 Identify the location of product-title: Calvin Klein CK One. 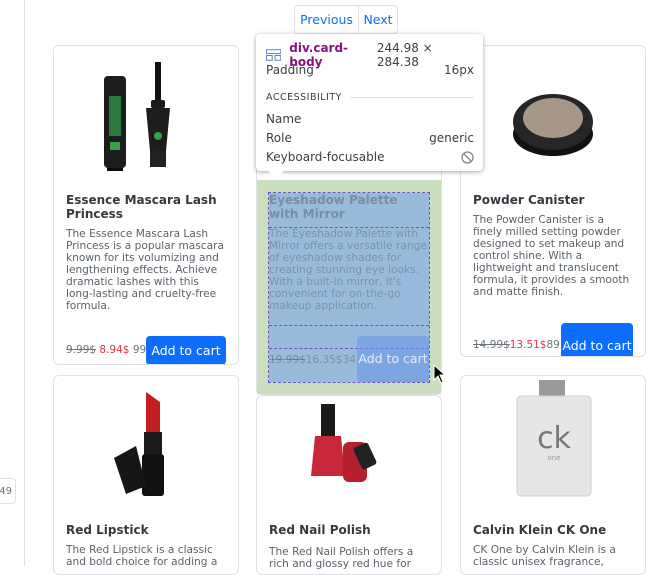
(540, 530).